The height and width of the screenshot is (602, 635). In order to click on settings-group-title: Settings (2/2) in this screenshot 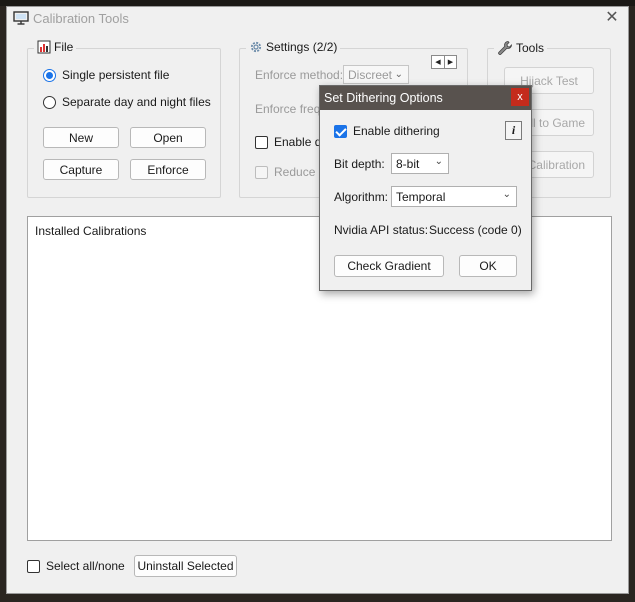, I will do `click(302, 47)`.